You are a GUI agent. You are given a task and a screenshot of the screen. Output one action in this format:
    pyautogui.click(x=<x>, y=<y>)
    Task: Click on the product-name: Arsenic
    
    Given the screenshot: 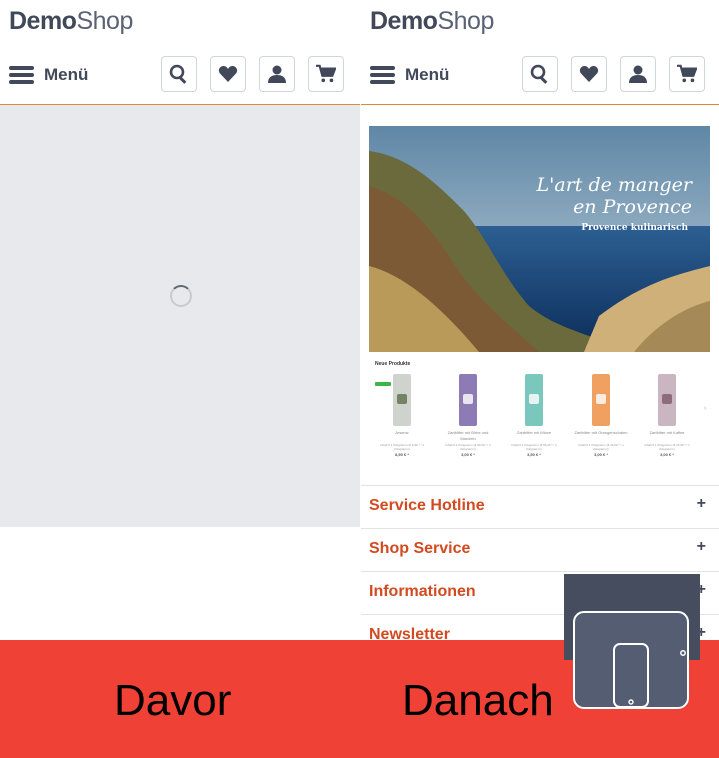 What is the action you would take?
    pyautogui.click(x=402, y=436)
    